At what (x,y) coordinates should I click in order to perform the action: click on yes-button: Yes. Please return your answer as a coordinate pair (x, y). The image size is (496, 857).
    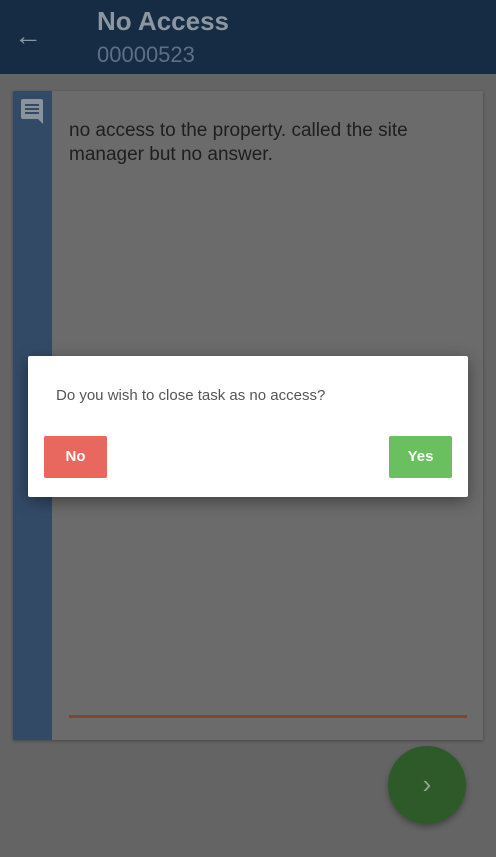
    Looking at the image, I should click on (420, 457).